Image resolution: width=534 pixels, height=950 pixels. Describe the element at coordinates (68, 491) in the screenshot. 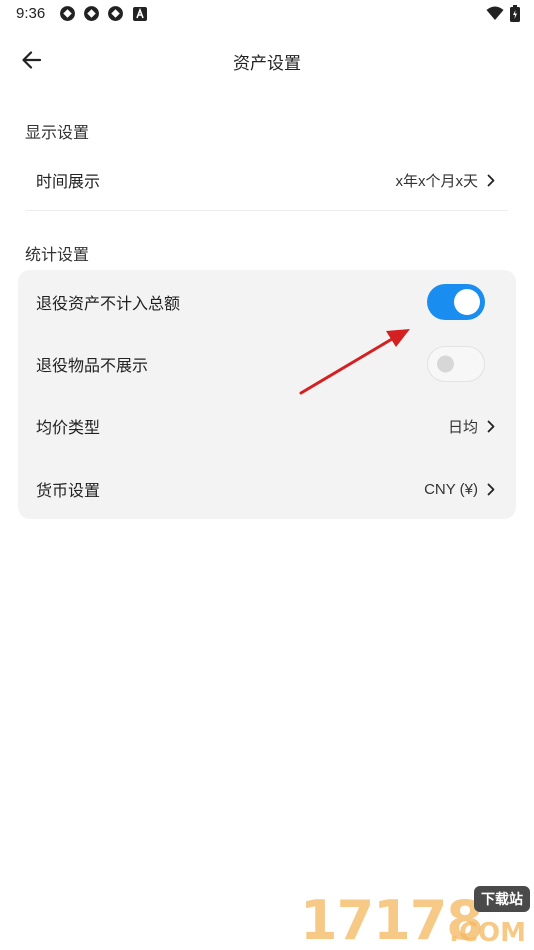

I see `setting-label: 货币设置` at that location.